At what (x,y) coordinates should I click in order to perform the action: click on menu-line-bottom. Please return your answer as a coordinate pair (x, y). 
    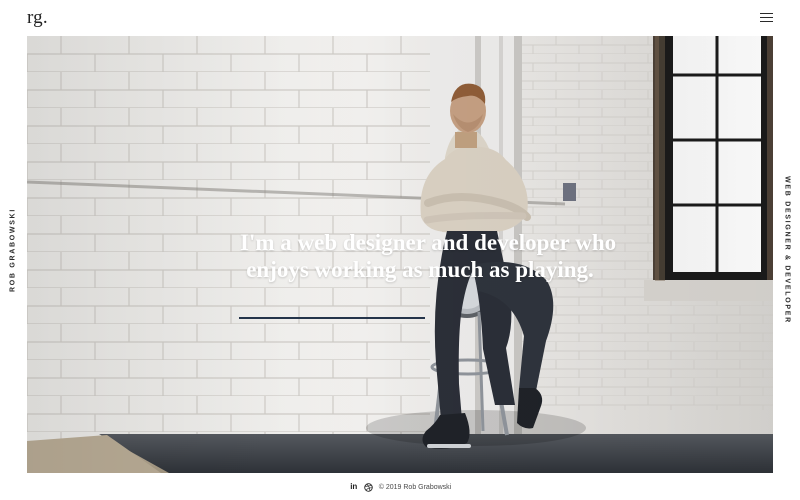
    Looking at the image, I should click on (766, 21).